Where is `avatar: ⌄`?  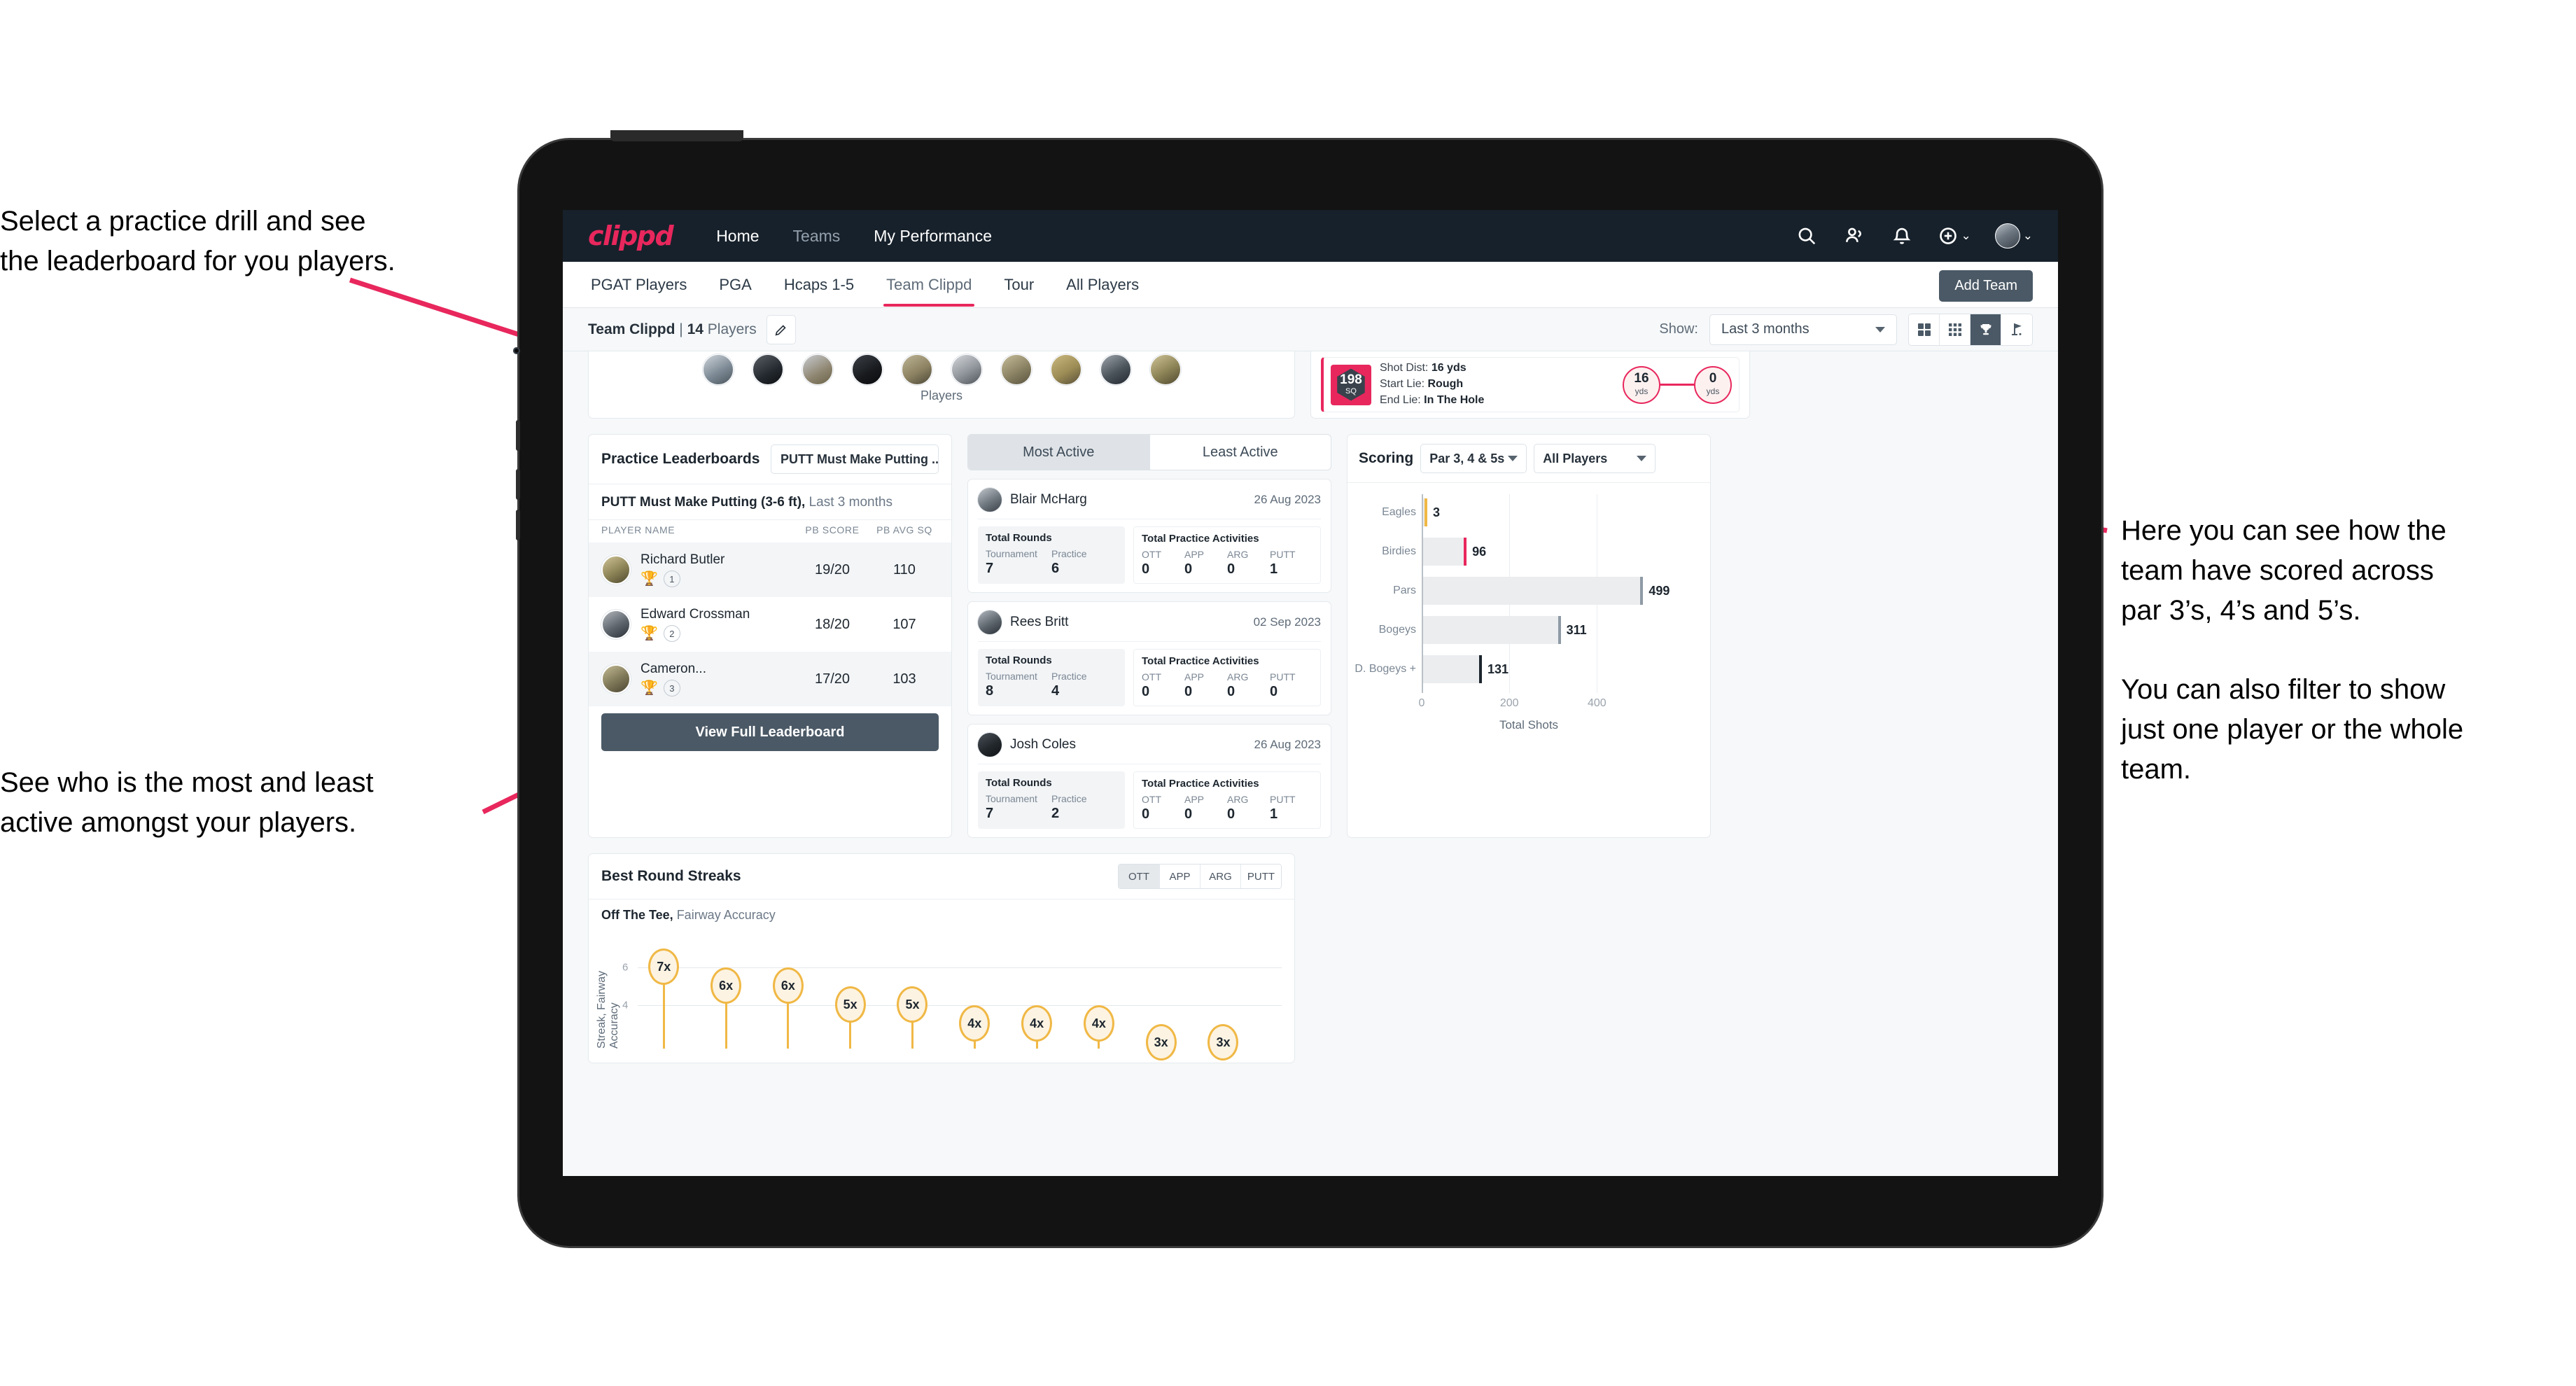
avatar: ⌄ is located at coordinates (2013, 235).